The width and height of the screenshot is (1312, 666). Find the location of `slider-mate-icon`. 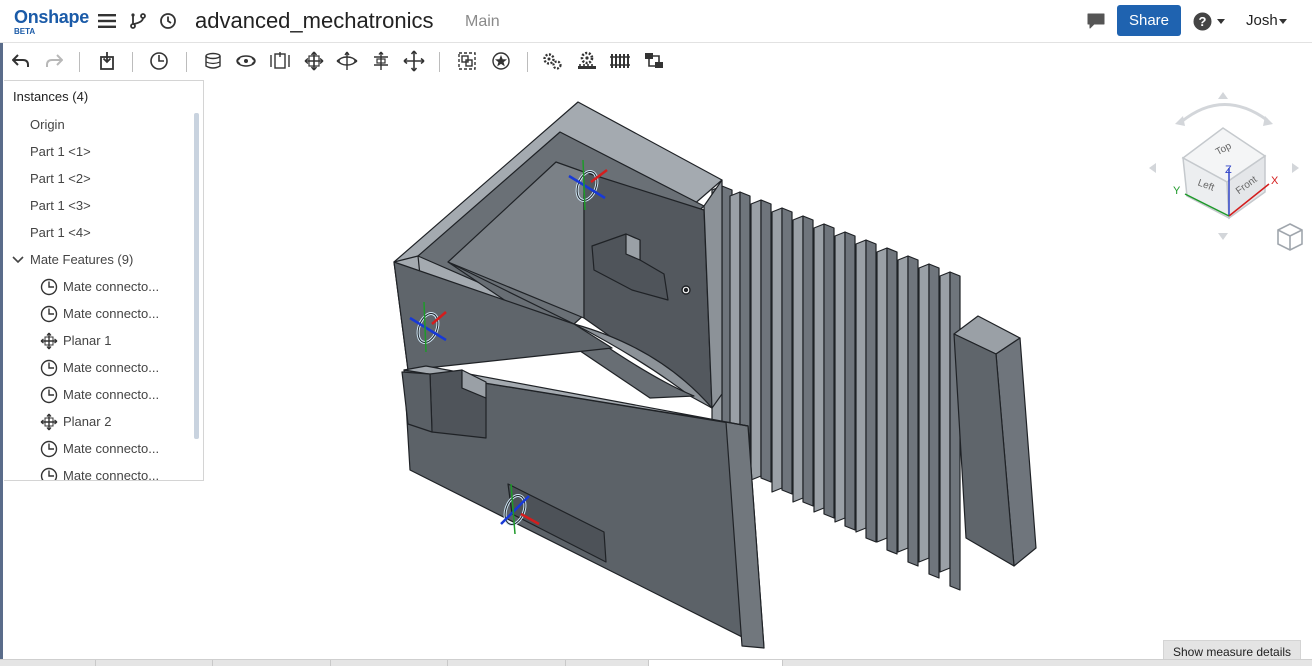

slider-mate-icon is located at coordinates (280, 61).